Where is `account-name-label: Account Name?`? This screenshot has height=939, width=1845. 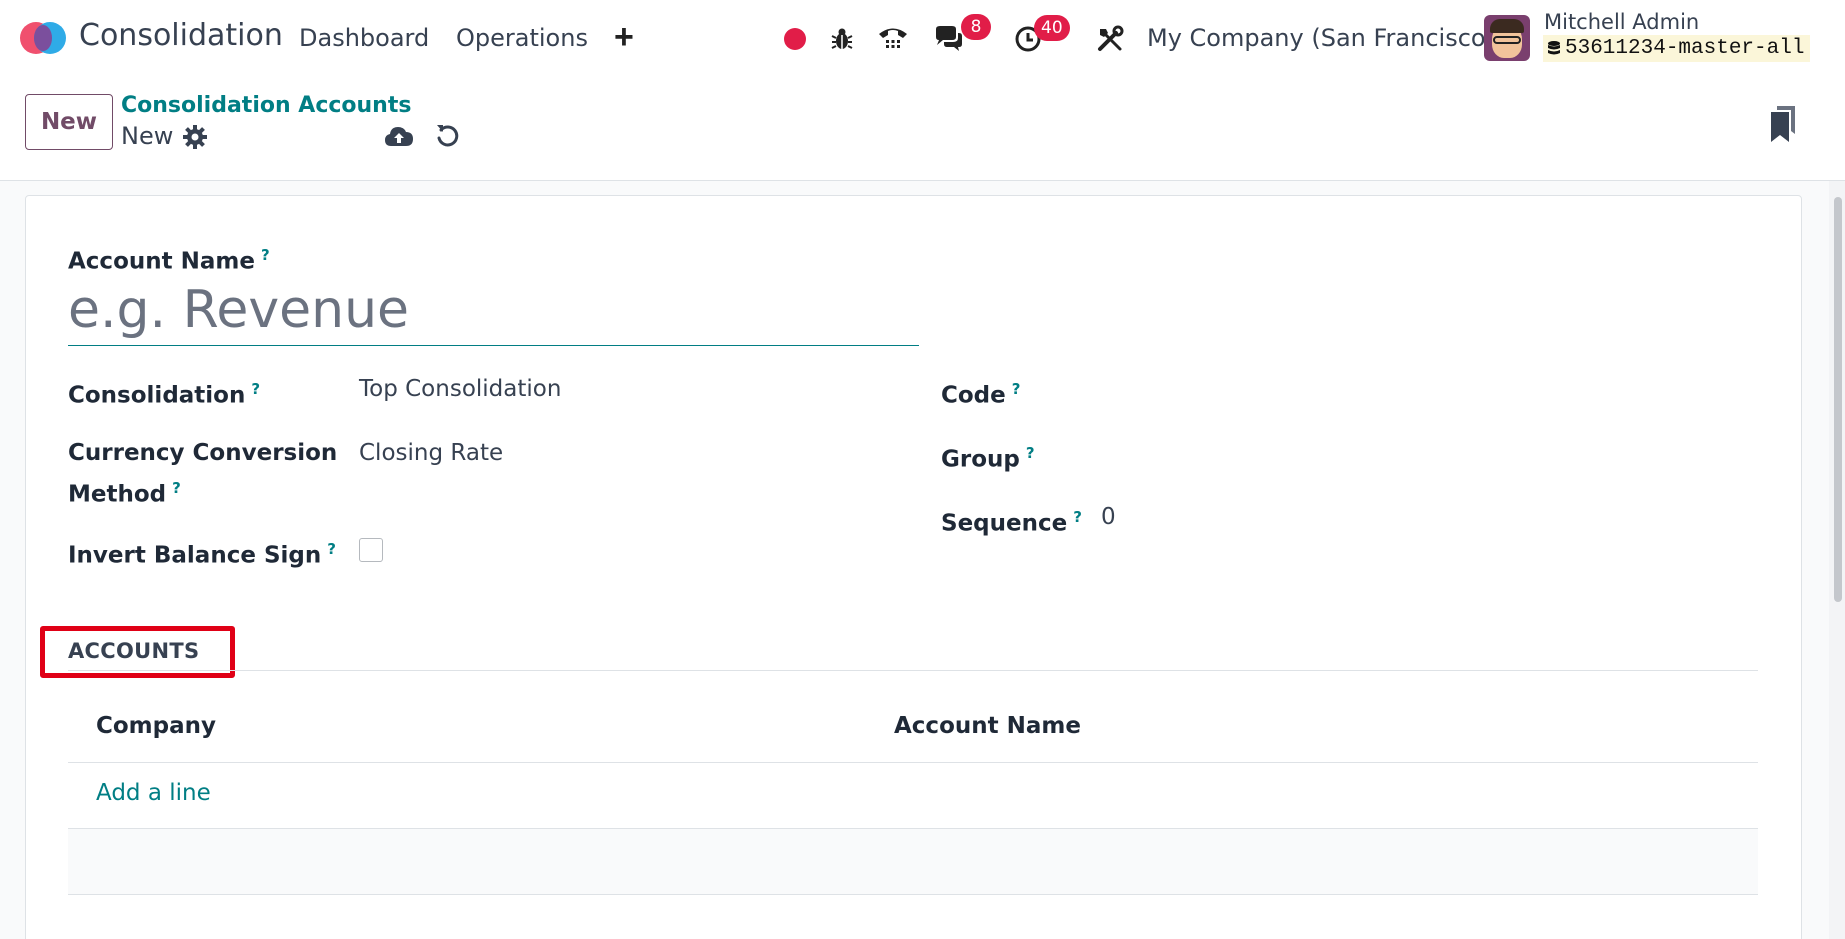
account-name-label: Account Name? is located at coordinates (169, 260).